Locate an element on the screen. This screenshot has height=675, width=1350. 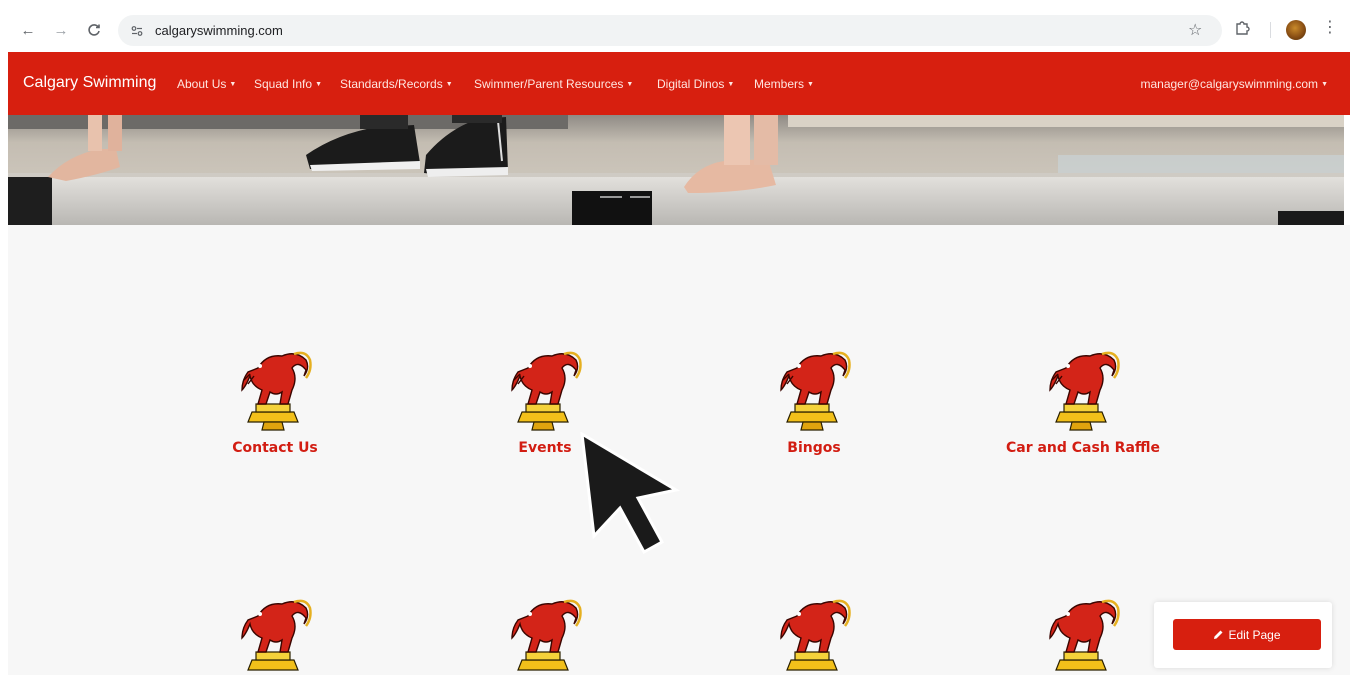
tile-car-and-cash-raffle: Car and Cash Raffle is located at coordinates (1083, 401).